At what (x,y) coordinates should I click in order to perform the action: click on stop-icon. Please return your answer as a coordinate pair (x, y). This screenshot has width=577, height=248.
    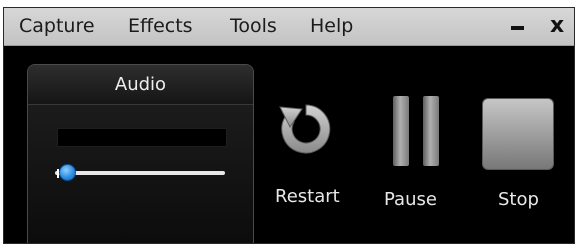
    Looking at the image, I should click on (518, 134).